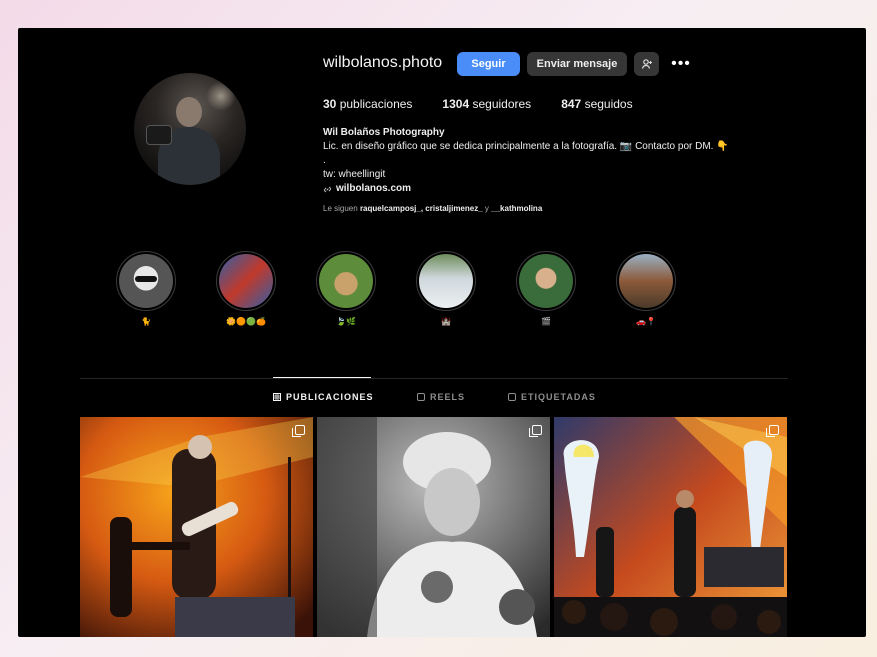 The image size is (877, 657). Describe the element at coordinates (190, 129) in the screenshot. I see `profile-avatar` at that location.